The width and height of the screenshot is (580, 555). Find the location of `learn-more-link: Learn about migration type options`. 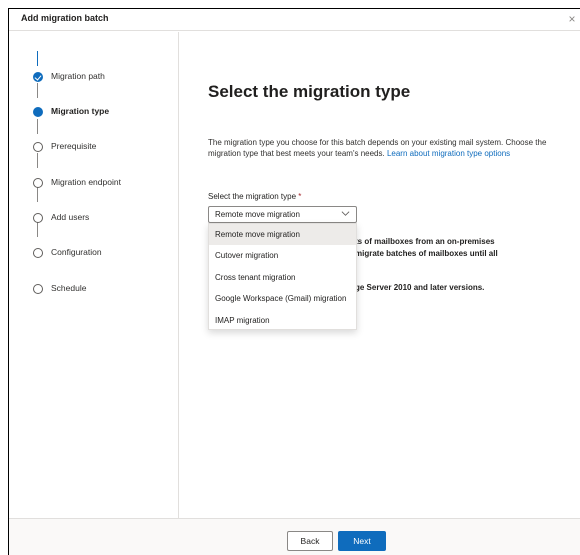

learn-more-link: Learn about migration type options is located at coordinates (448, 153).